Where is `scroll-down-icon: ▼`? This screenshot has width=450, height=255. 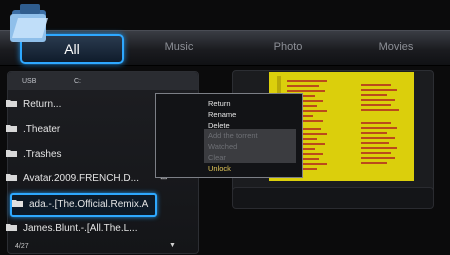
scroll-down-icon: ▼ is located at coordinates (172, 245).